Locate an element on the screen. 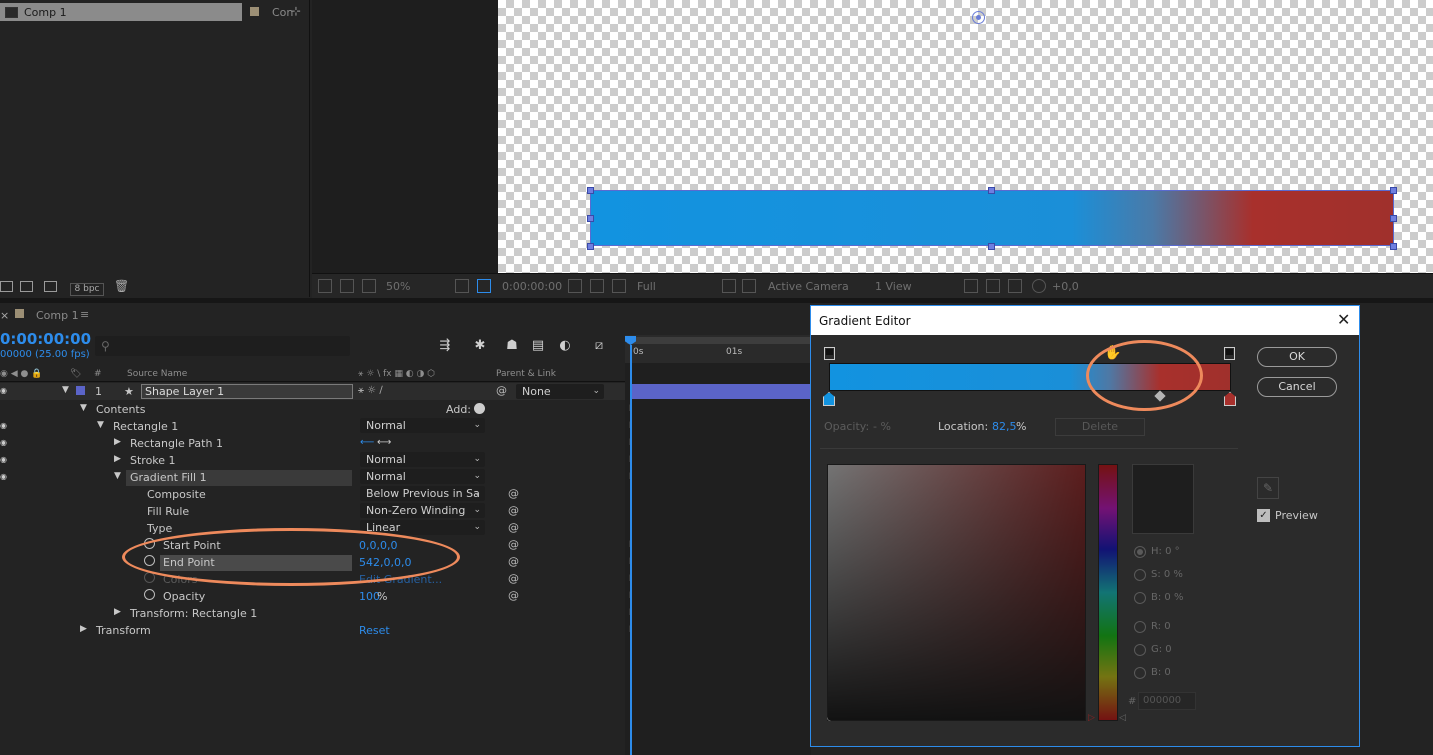 This screenshot has width=1433, height=755. draft-3d-icon: ✱ is located at coordinates (480, 346).